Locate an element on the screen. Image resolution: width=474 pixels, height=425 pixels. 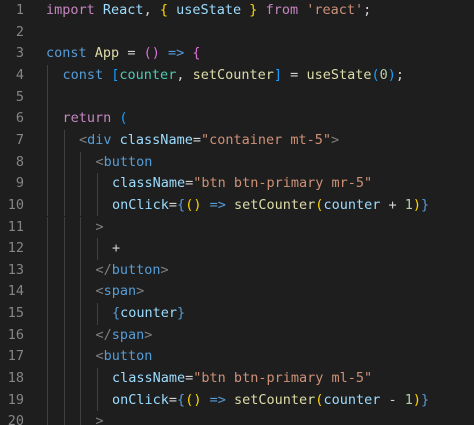
code-line: 7 <div className="container mt-5"> is located at coordinates (237, 140).